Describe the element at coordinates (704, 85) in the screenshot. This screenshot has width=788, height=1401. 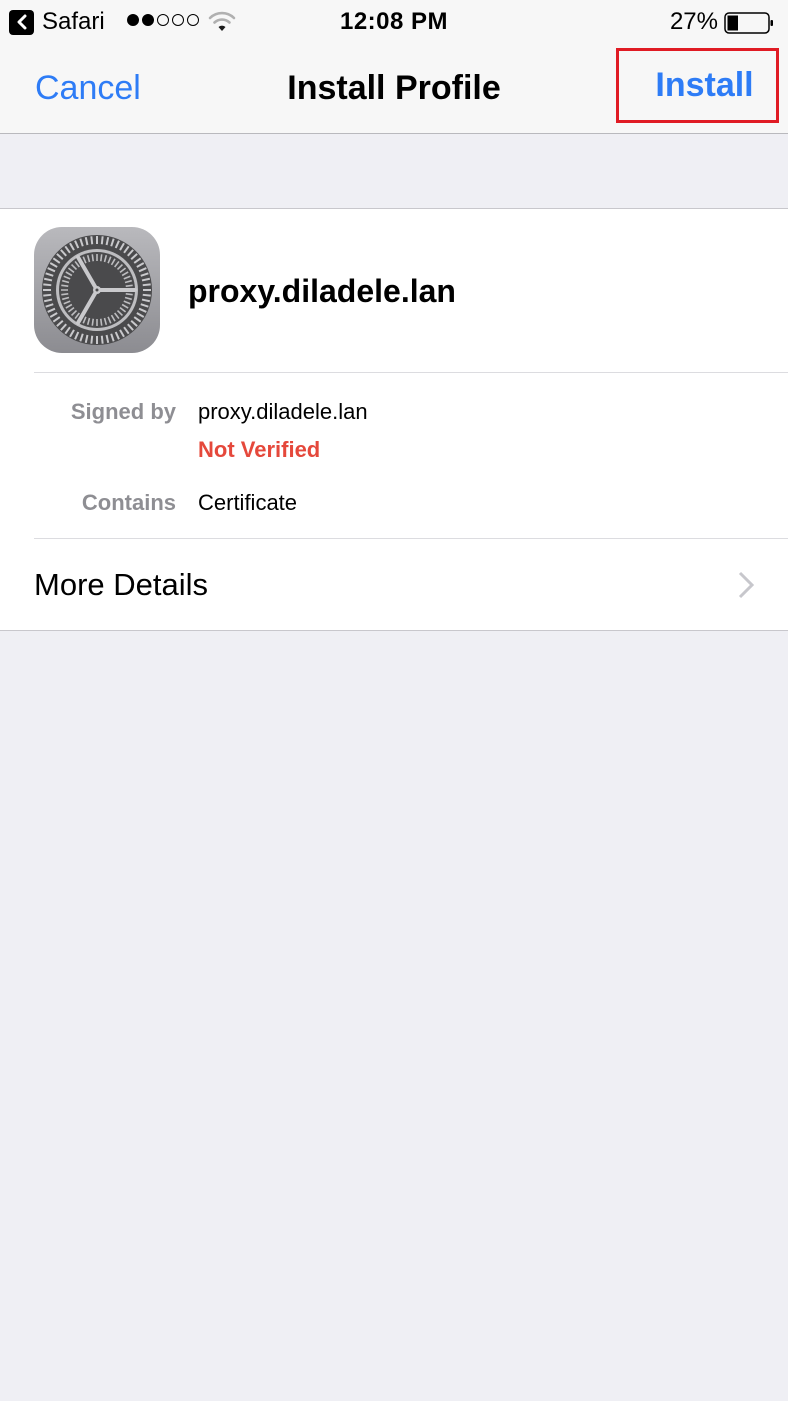
I see `install-button-label: Install` at that location.